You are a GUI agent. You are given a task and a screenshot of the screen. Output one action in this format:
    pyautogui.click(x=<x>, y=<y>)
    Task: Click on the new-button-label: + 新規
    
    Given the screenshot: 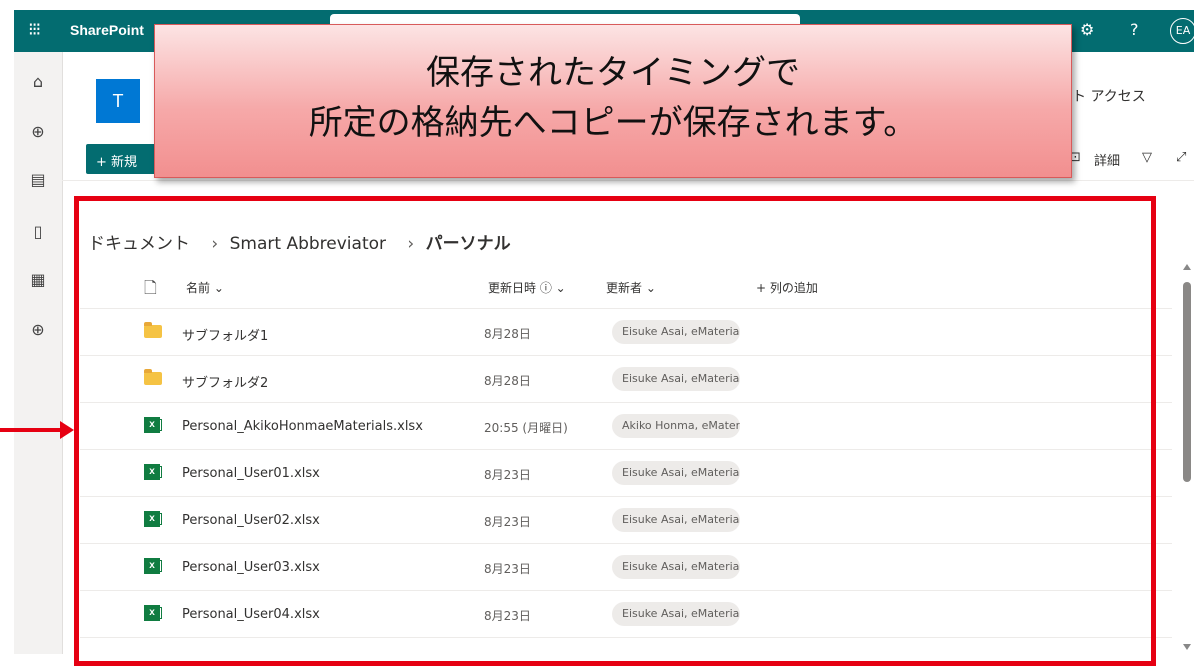 What is the action you would take?
    pyautogui.click(x=117, y=162)
    